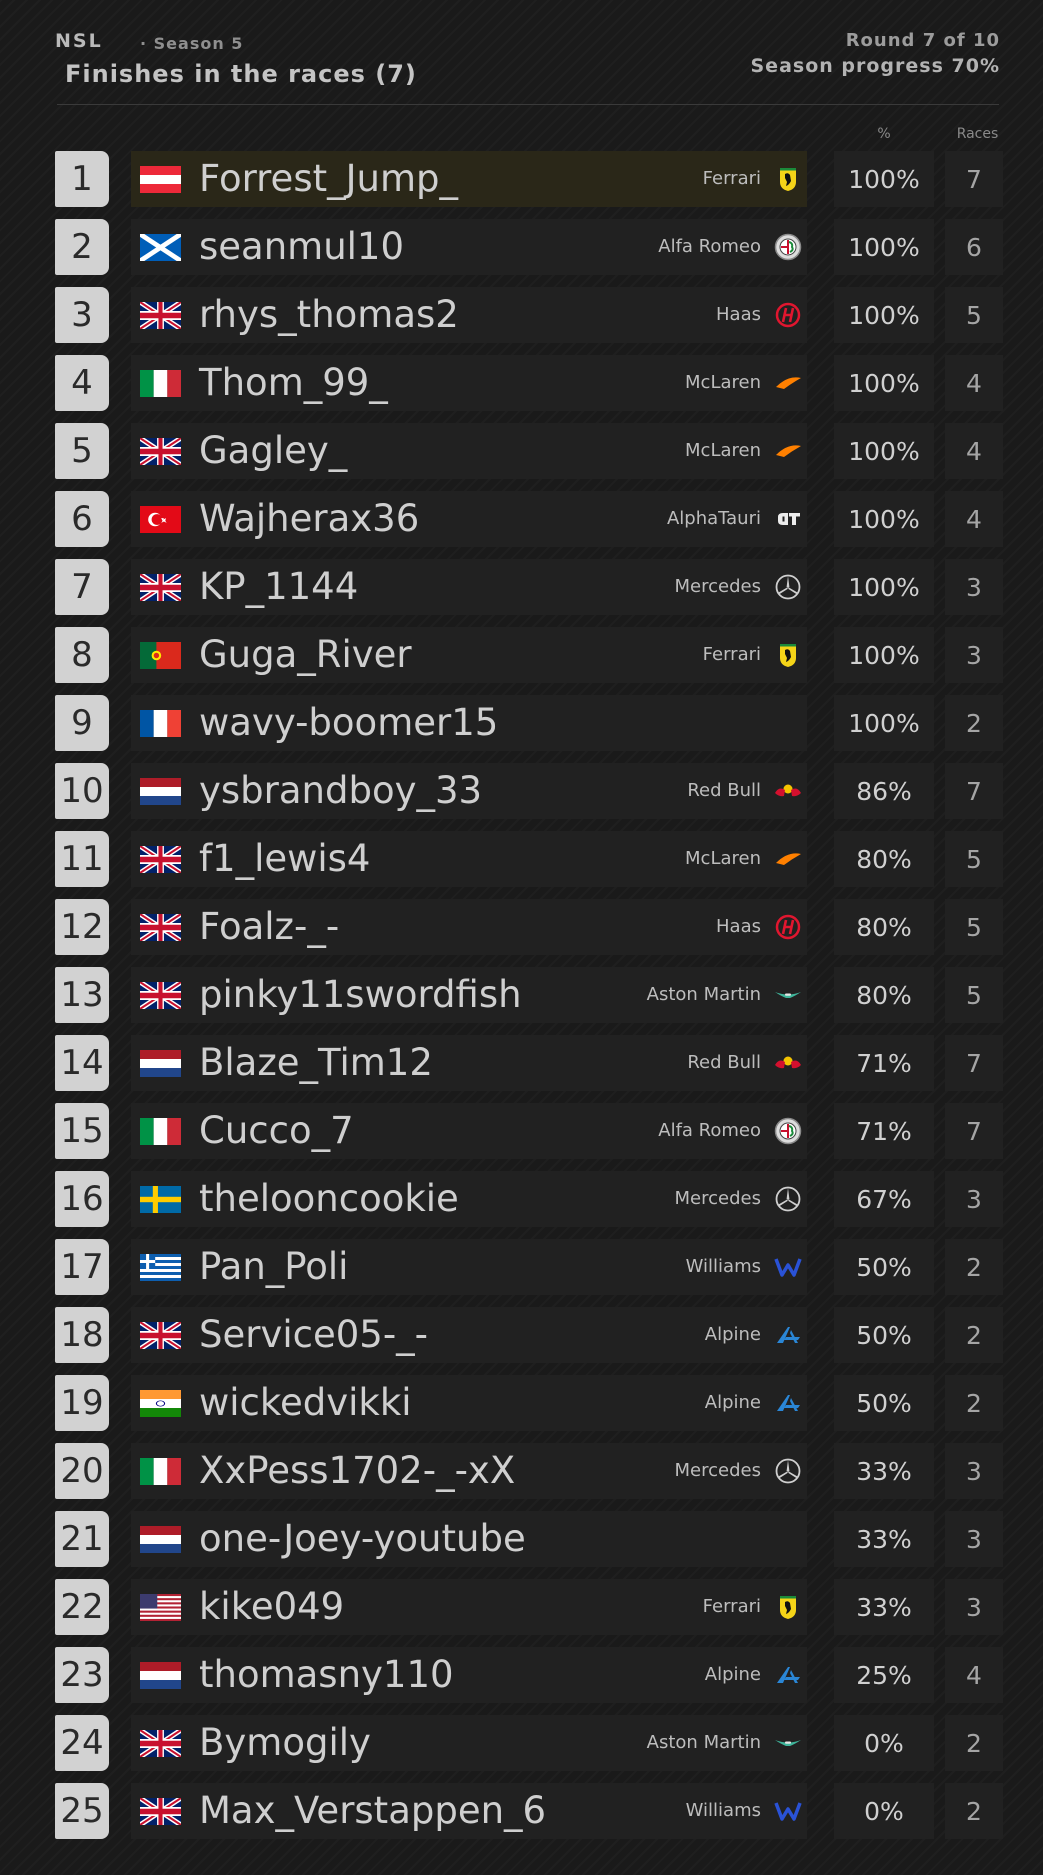  What do you see at coordinates (357, 1470) in the screenshot?
I see `driver-name: XxPess1702-_-xX` at bounding box center [357, 1470].